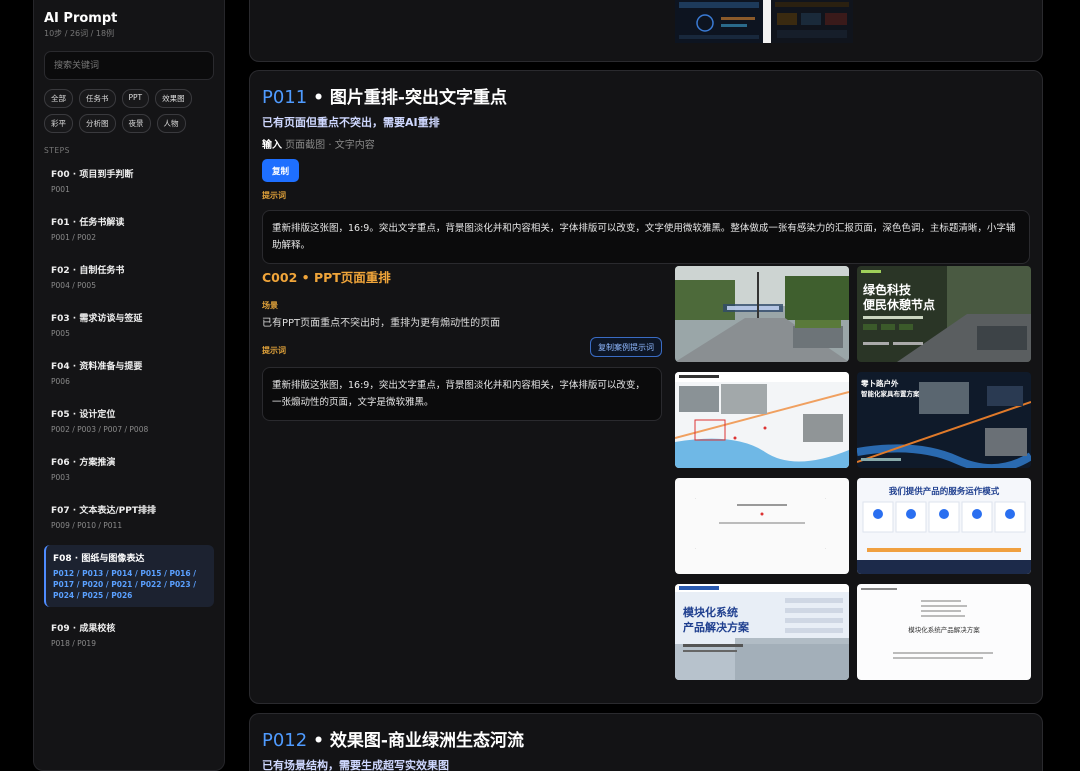  What do you see at coordinates (60, 333) in the screenshot?
I see `step-codes: P005` at bounding box center [60, 333].